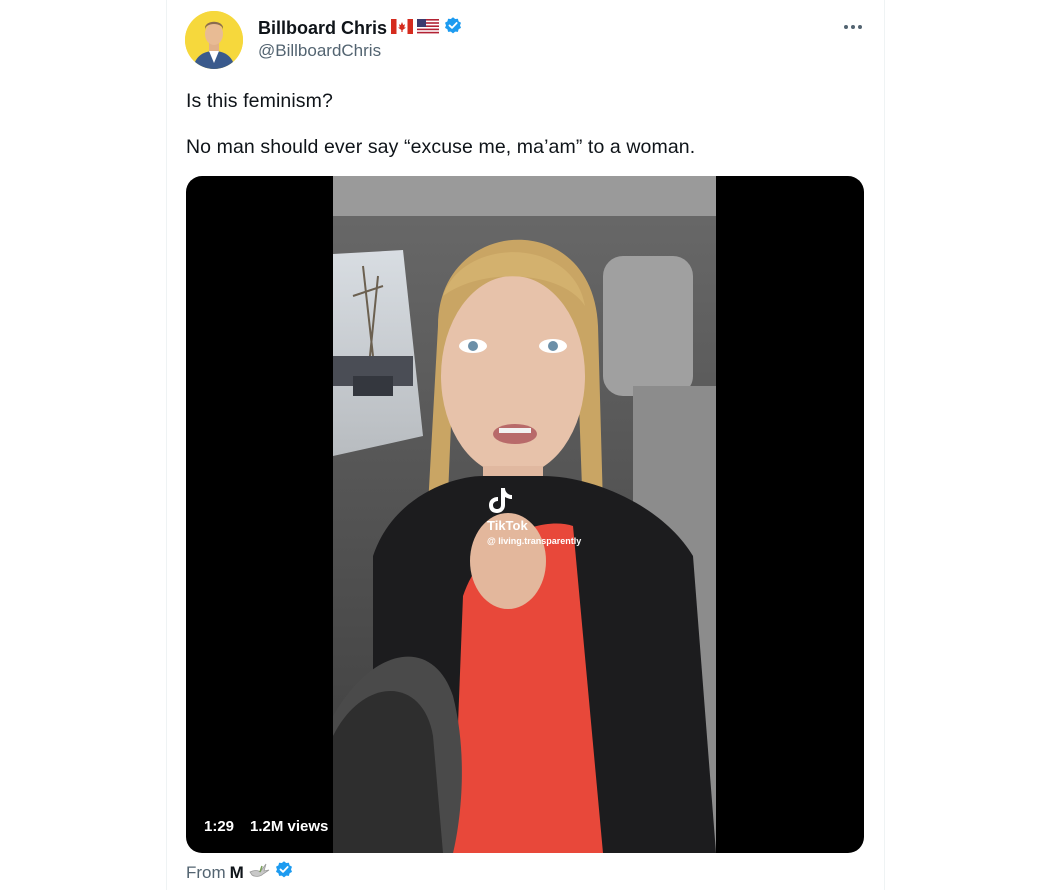  I want to click on from-prefix: From, so click(206, 872).